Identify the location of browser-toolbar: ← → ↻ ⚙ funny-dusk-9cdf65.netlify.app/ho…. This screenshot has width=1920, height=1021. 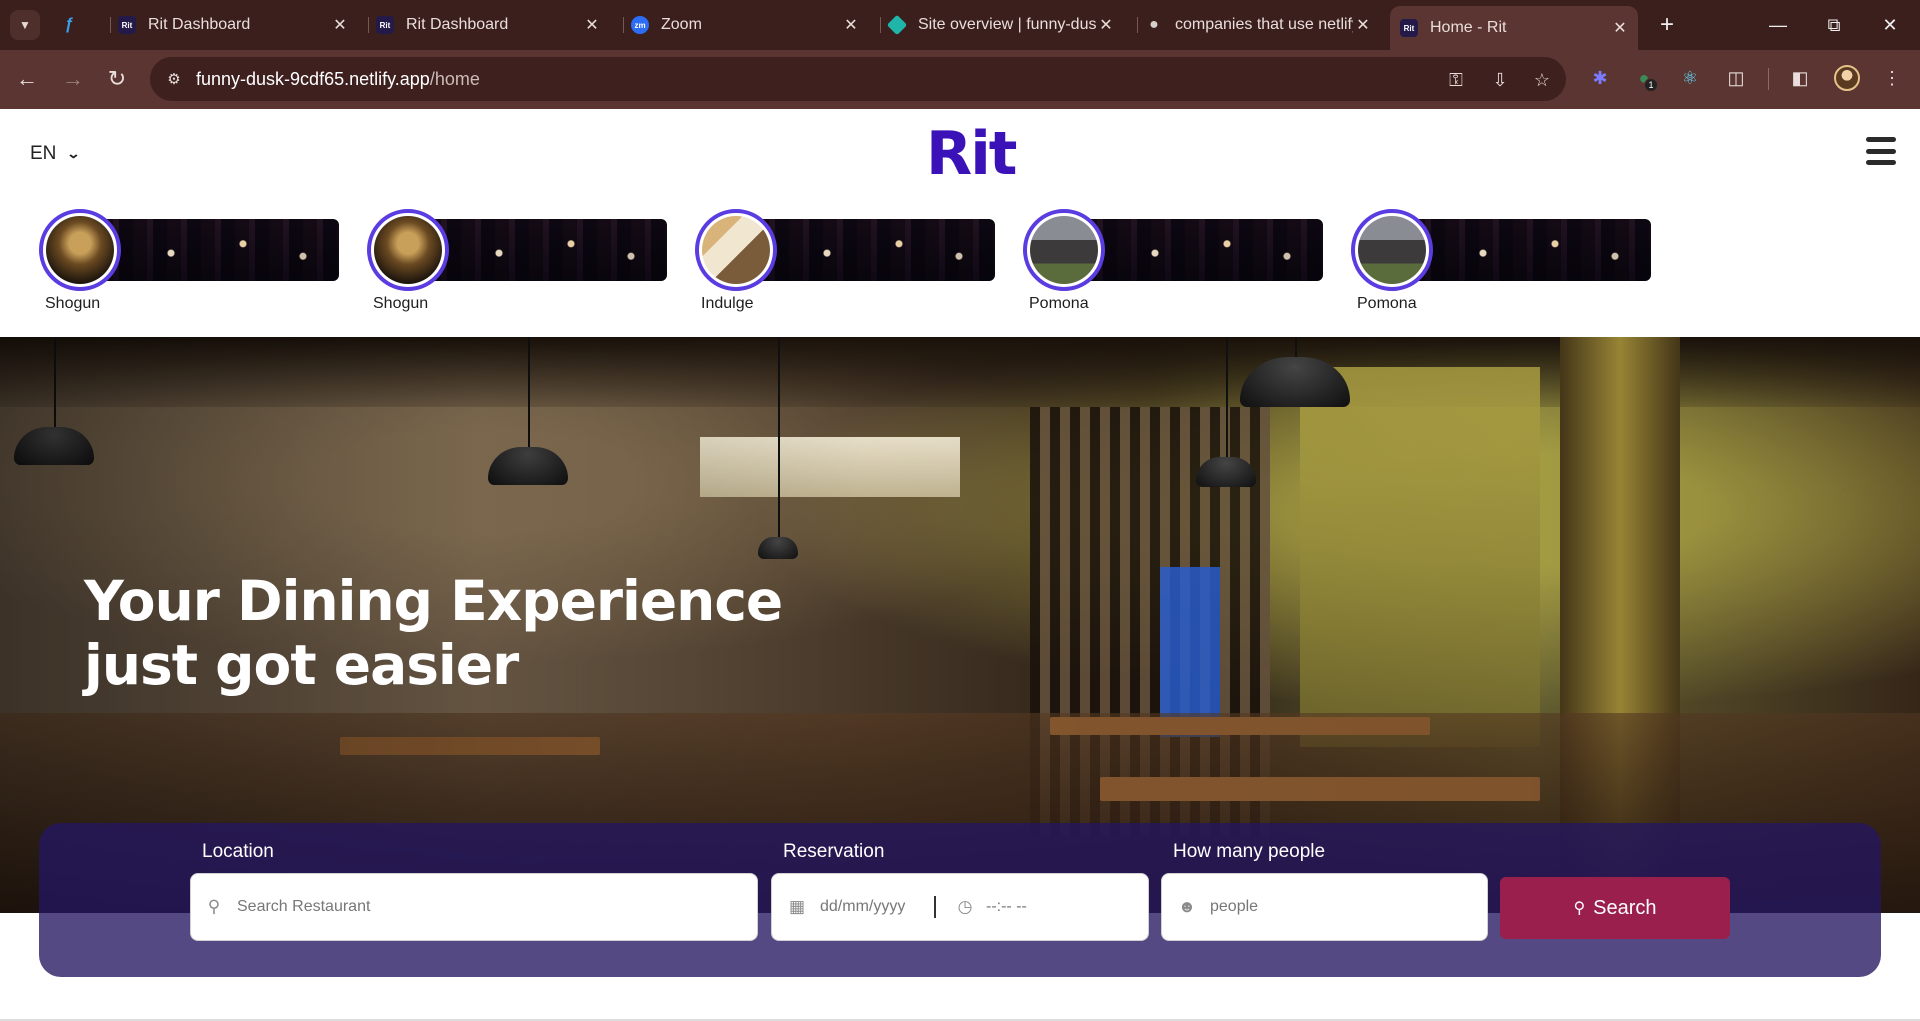
(960, 79).